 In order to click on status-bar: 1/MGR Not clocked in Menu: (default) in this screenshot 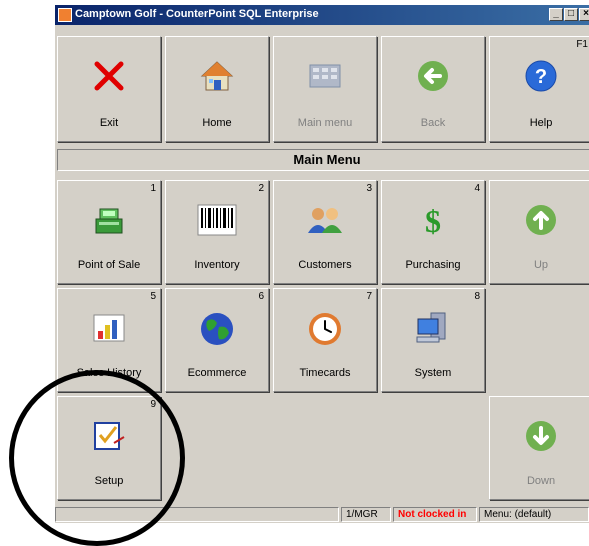, I will do `click(322, 514)`.